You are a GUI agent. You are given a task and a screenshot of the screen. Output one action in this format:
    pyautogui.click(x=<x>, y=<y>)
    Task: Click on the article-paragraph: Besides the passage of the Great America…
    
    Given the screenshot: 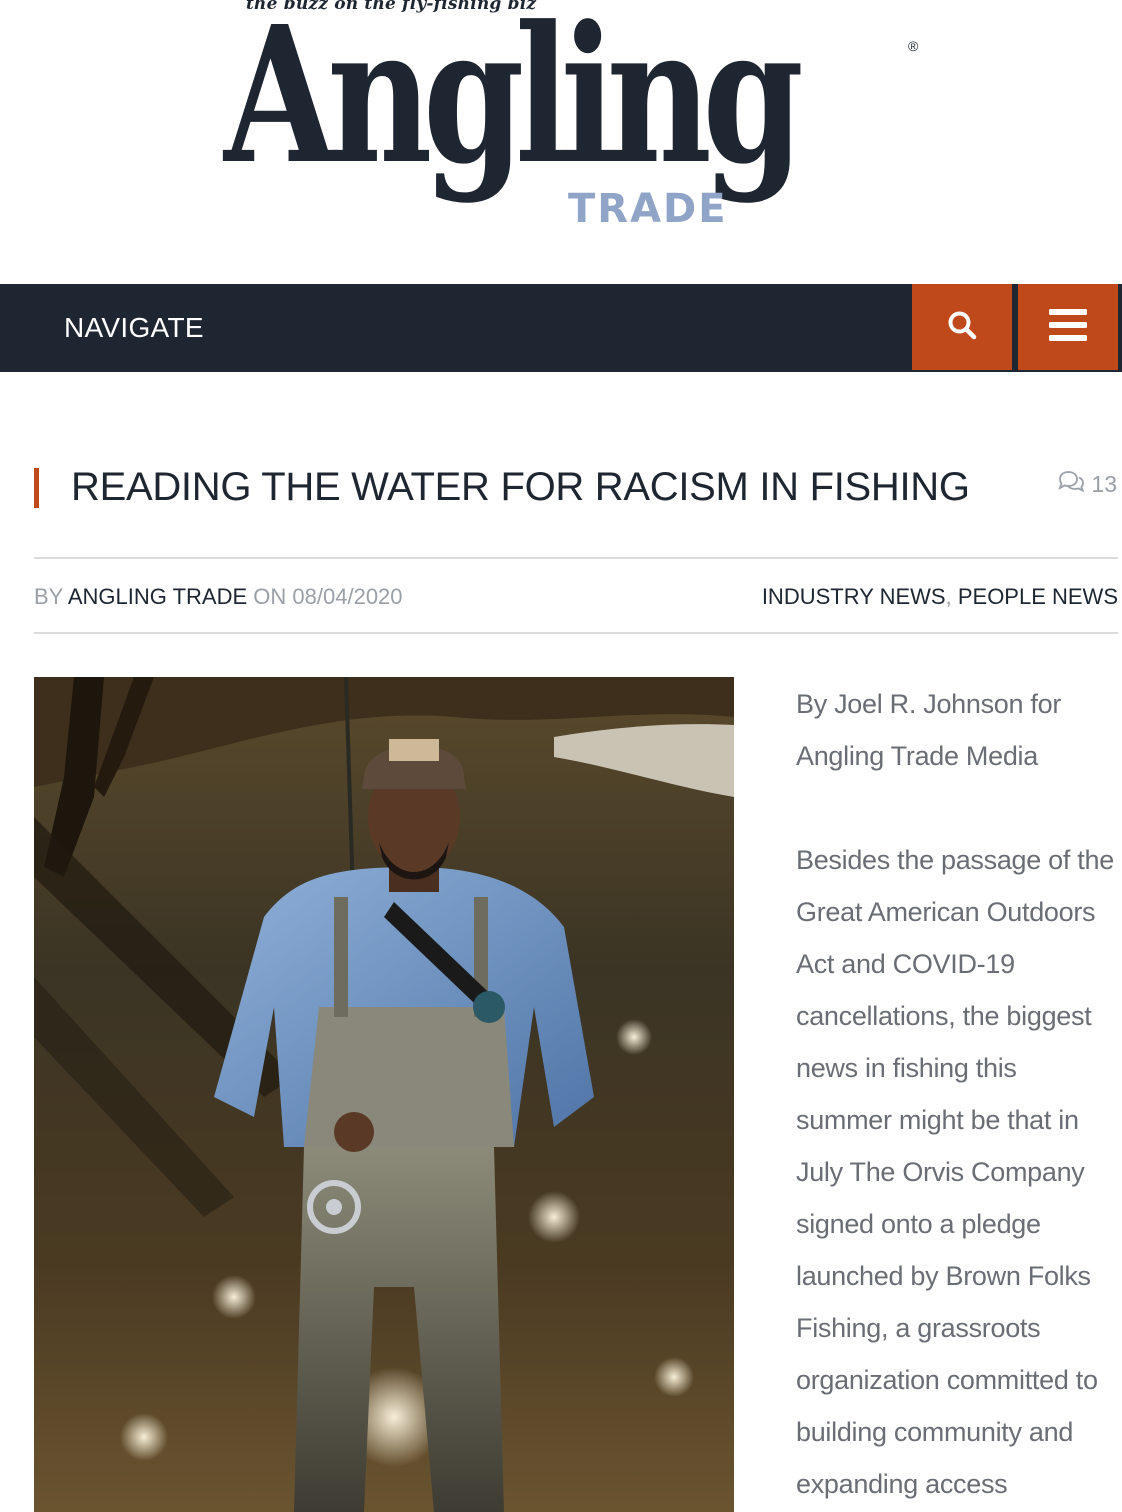 What is the action you would take?
    pyautogui.click(x=955, y=1172)
    